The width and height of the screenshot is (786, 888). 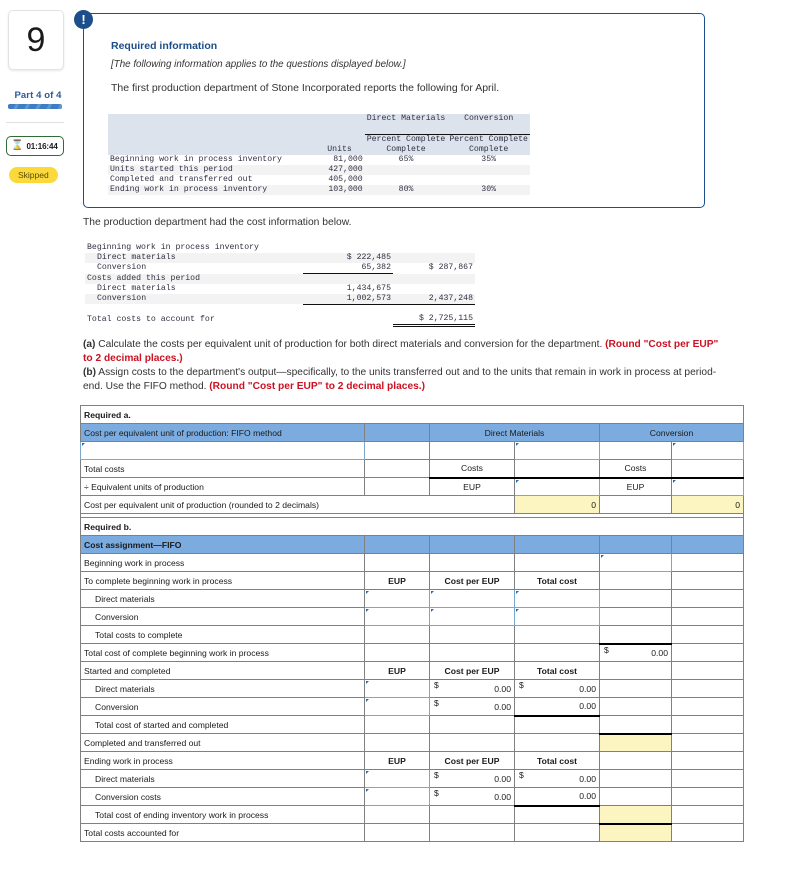 What do you see at coordinates (434, 299) in the screenshot?
I see `cost-row-col2: 2,437,248` at bounding box center [434, 299].